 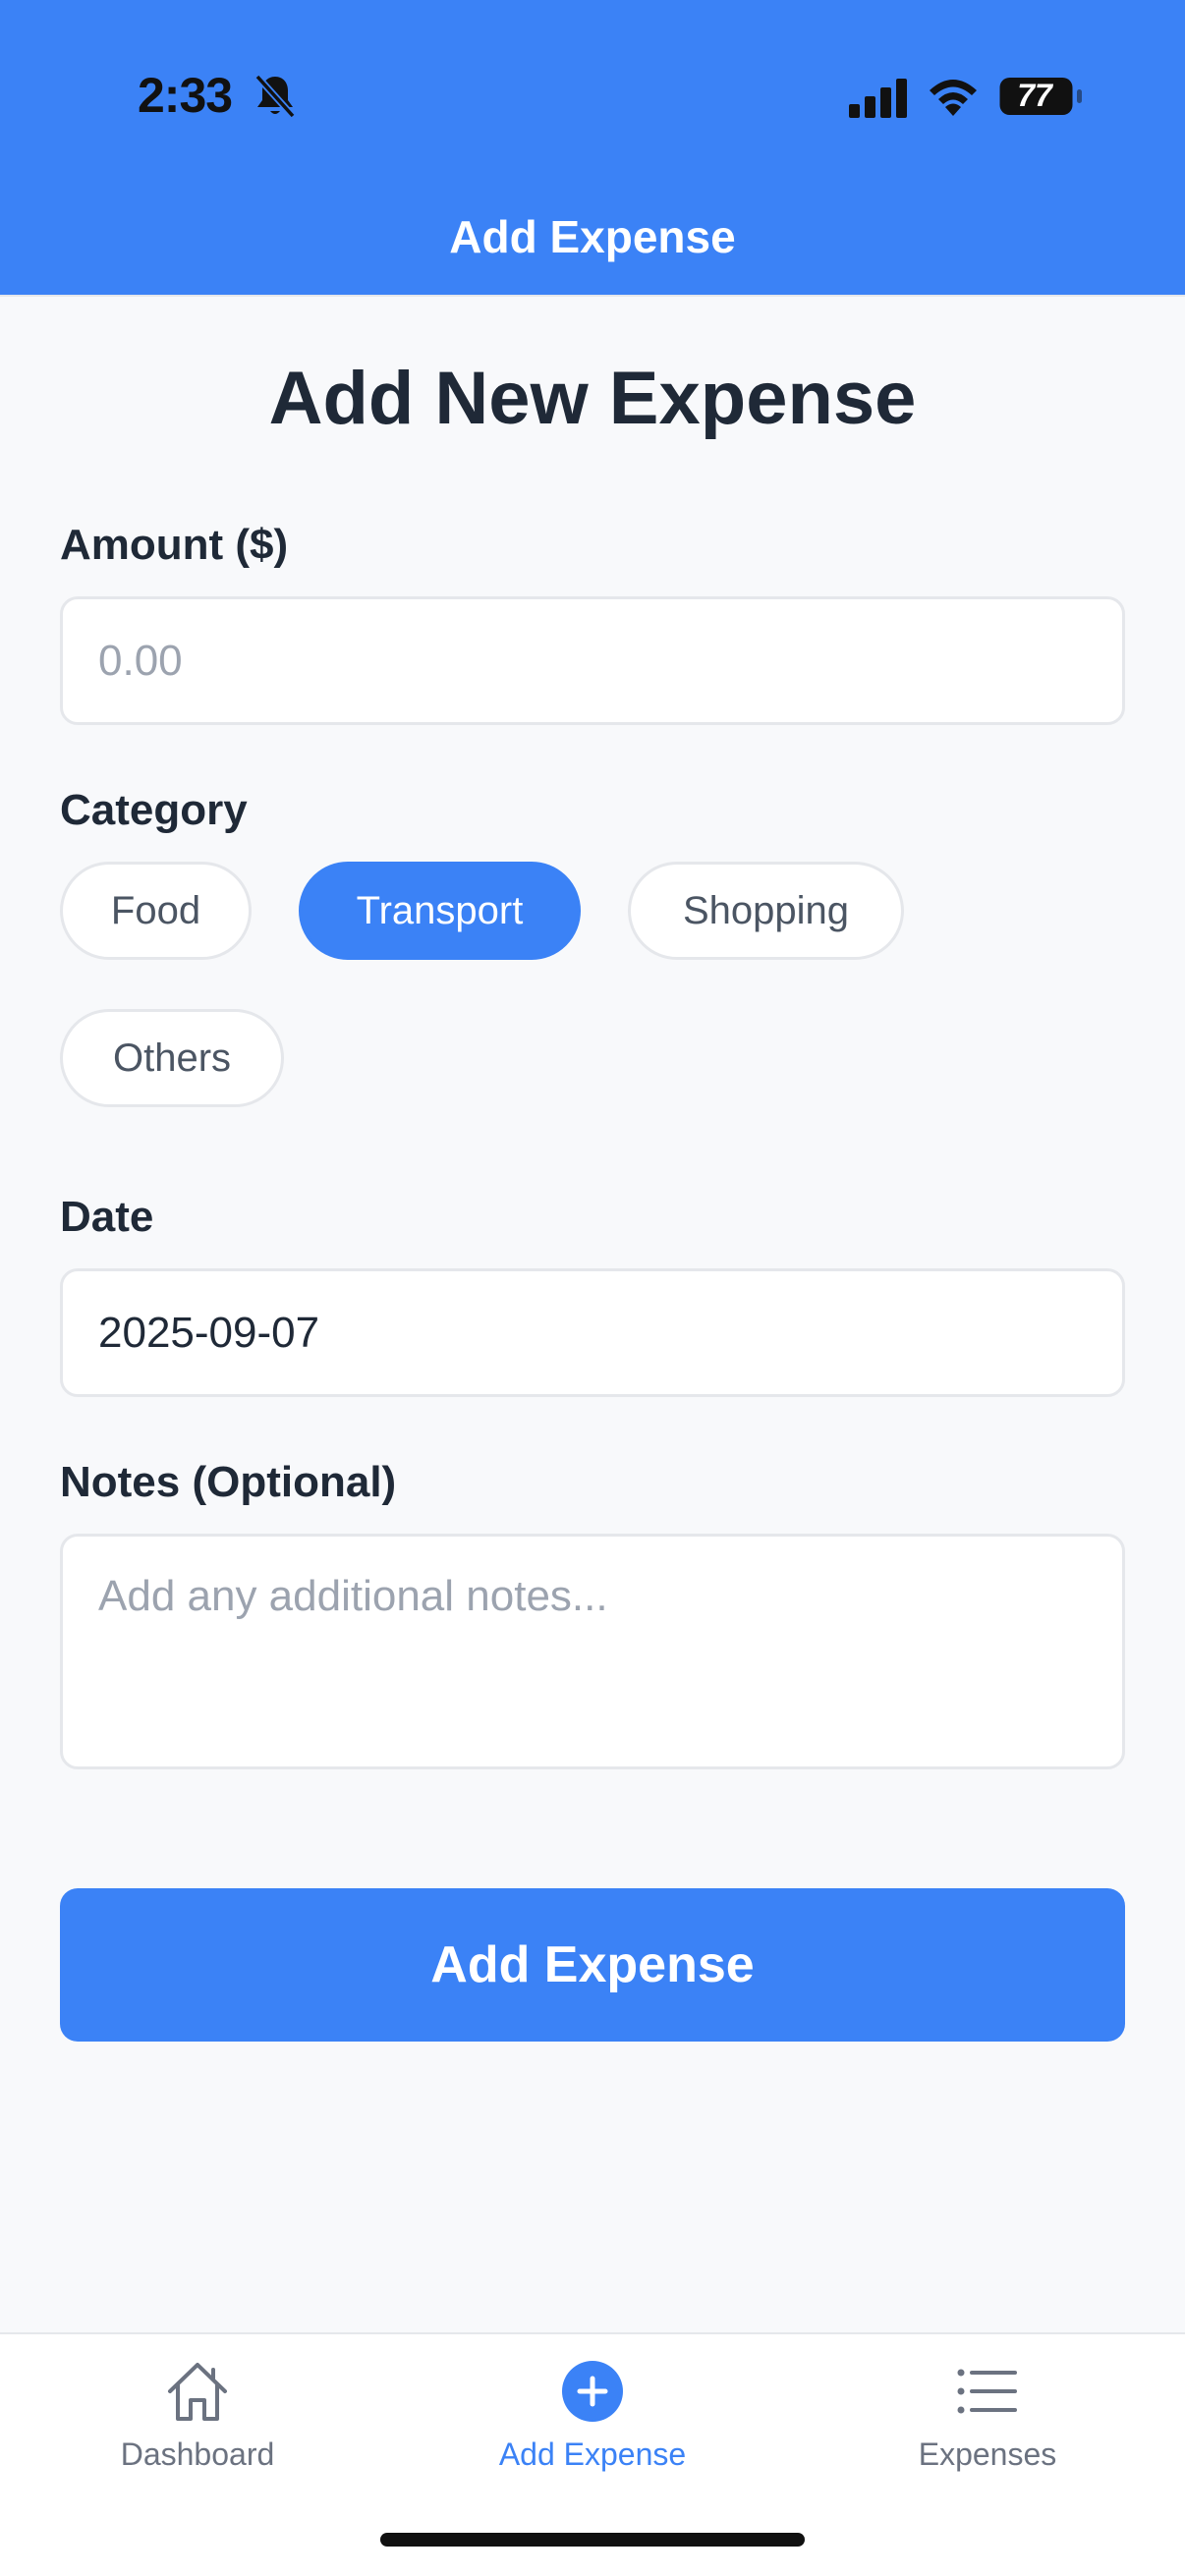 I want to click on category-chip-food: Food, so click(x=156, y=911).